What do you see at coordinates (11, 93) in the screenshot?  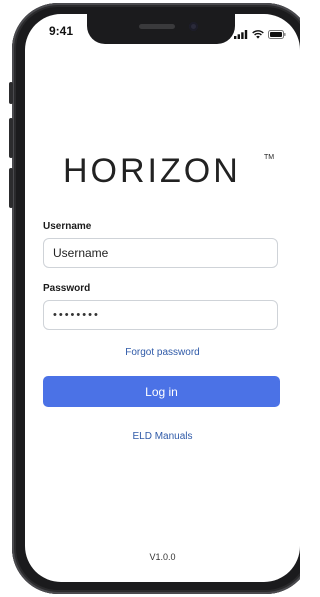 I see `side-button-mute` at bounding box center [11, 93].